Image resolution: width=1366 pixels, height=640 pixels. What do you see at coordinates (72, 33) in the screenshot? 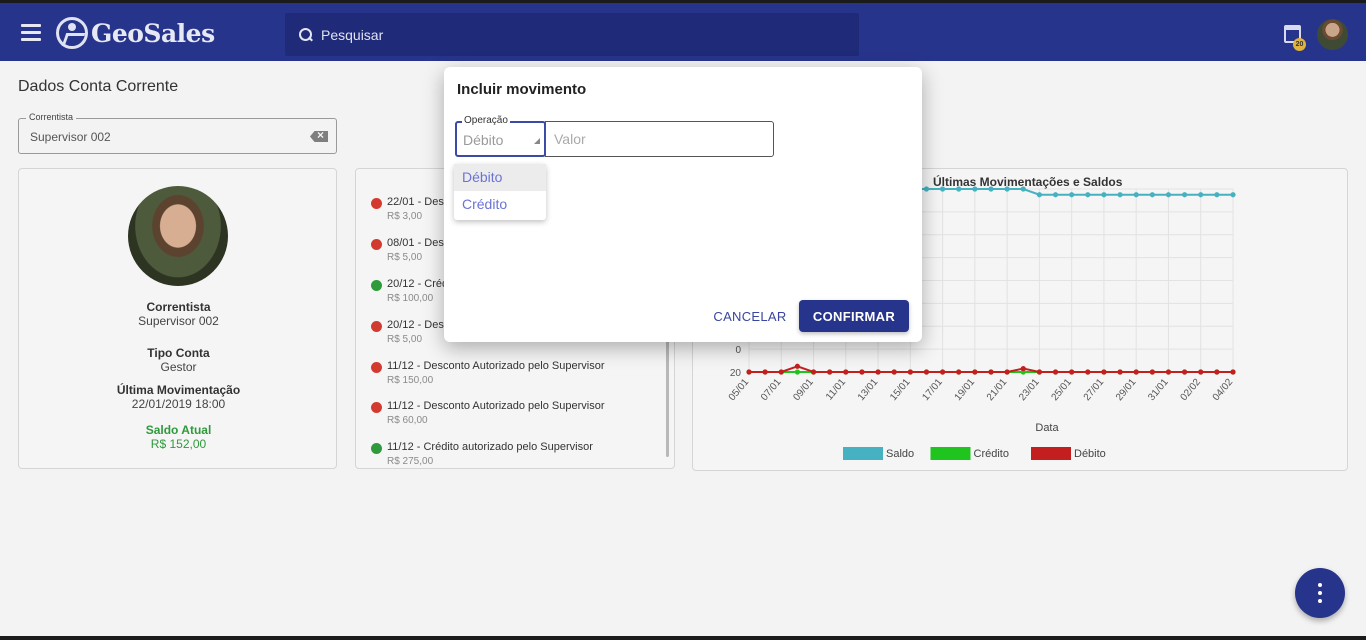
I see `runner-logo-icon` at bounding box center [72, 33].